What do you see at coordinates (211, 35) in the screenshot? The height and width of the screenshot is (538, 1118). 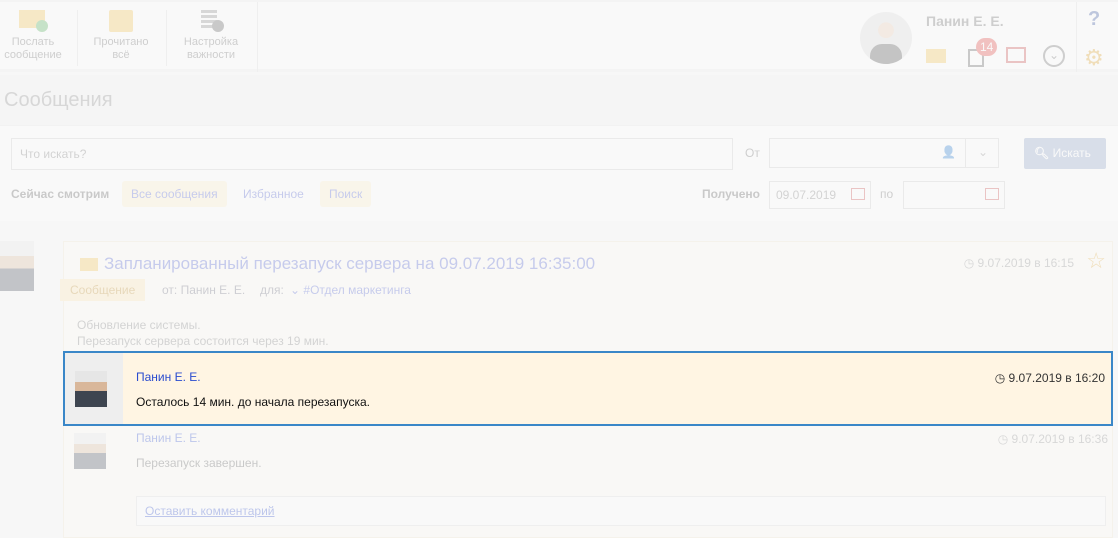 I see `importance-settings-button: Настройка важности` at bounding box center [211, 35].